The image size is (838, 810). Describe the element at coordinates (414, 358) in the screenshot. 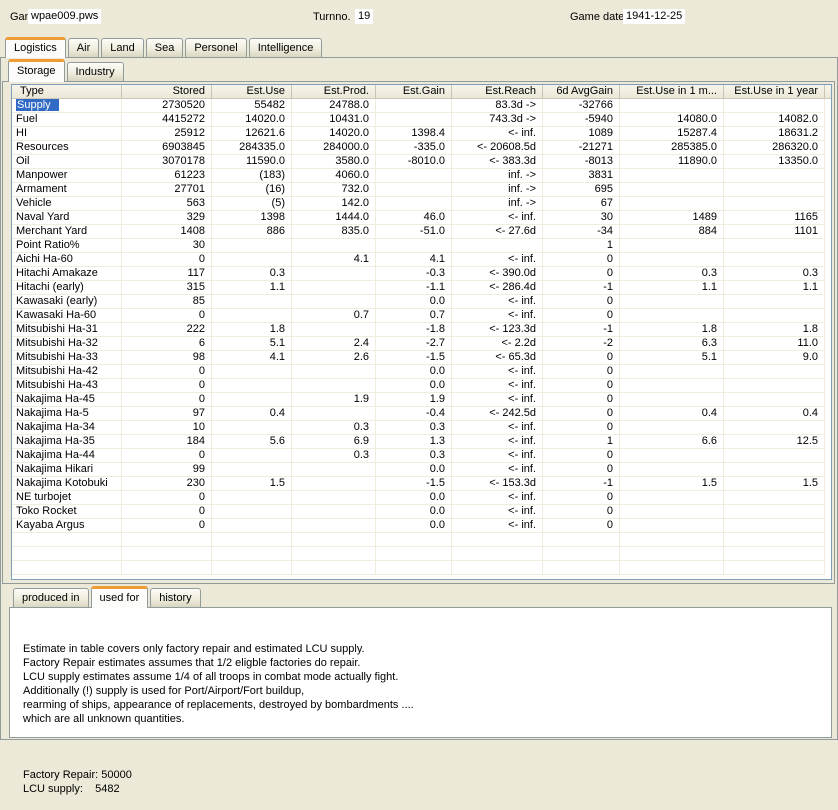

I see `table-cell: -1.5` at that location.